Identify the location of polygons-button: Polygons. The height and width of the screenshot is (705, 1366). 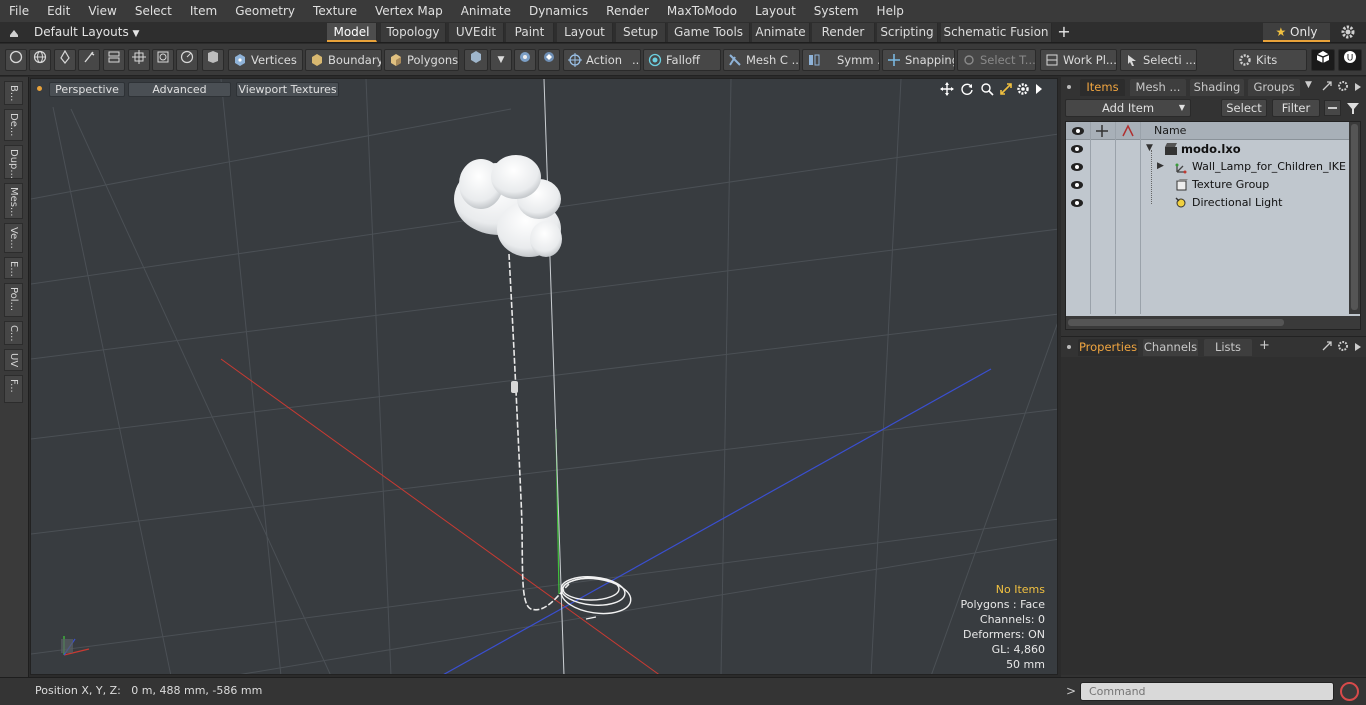
(421, 60).